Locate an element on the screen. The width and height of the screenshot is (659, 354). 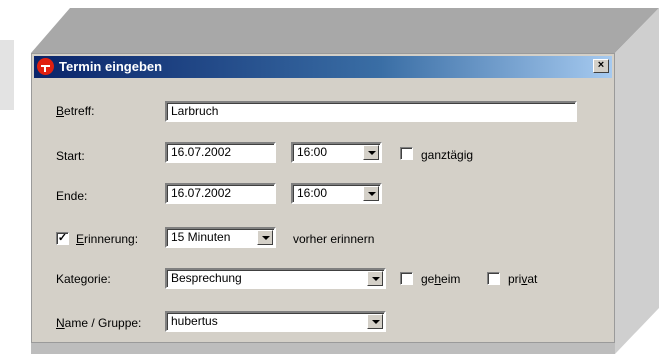
erinnerung-suffix: vorher erinnern is located at coordinates (334, 239).